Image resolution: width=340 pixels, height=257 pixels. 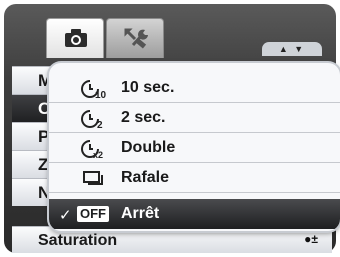 I want to click on camera-icon, so click(x=76, y=38).